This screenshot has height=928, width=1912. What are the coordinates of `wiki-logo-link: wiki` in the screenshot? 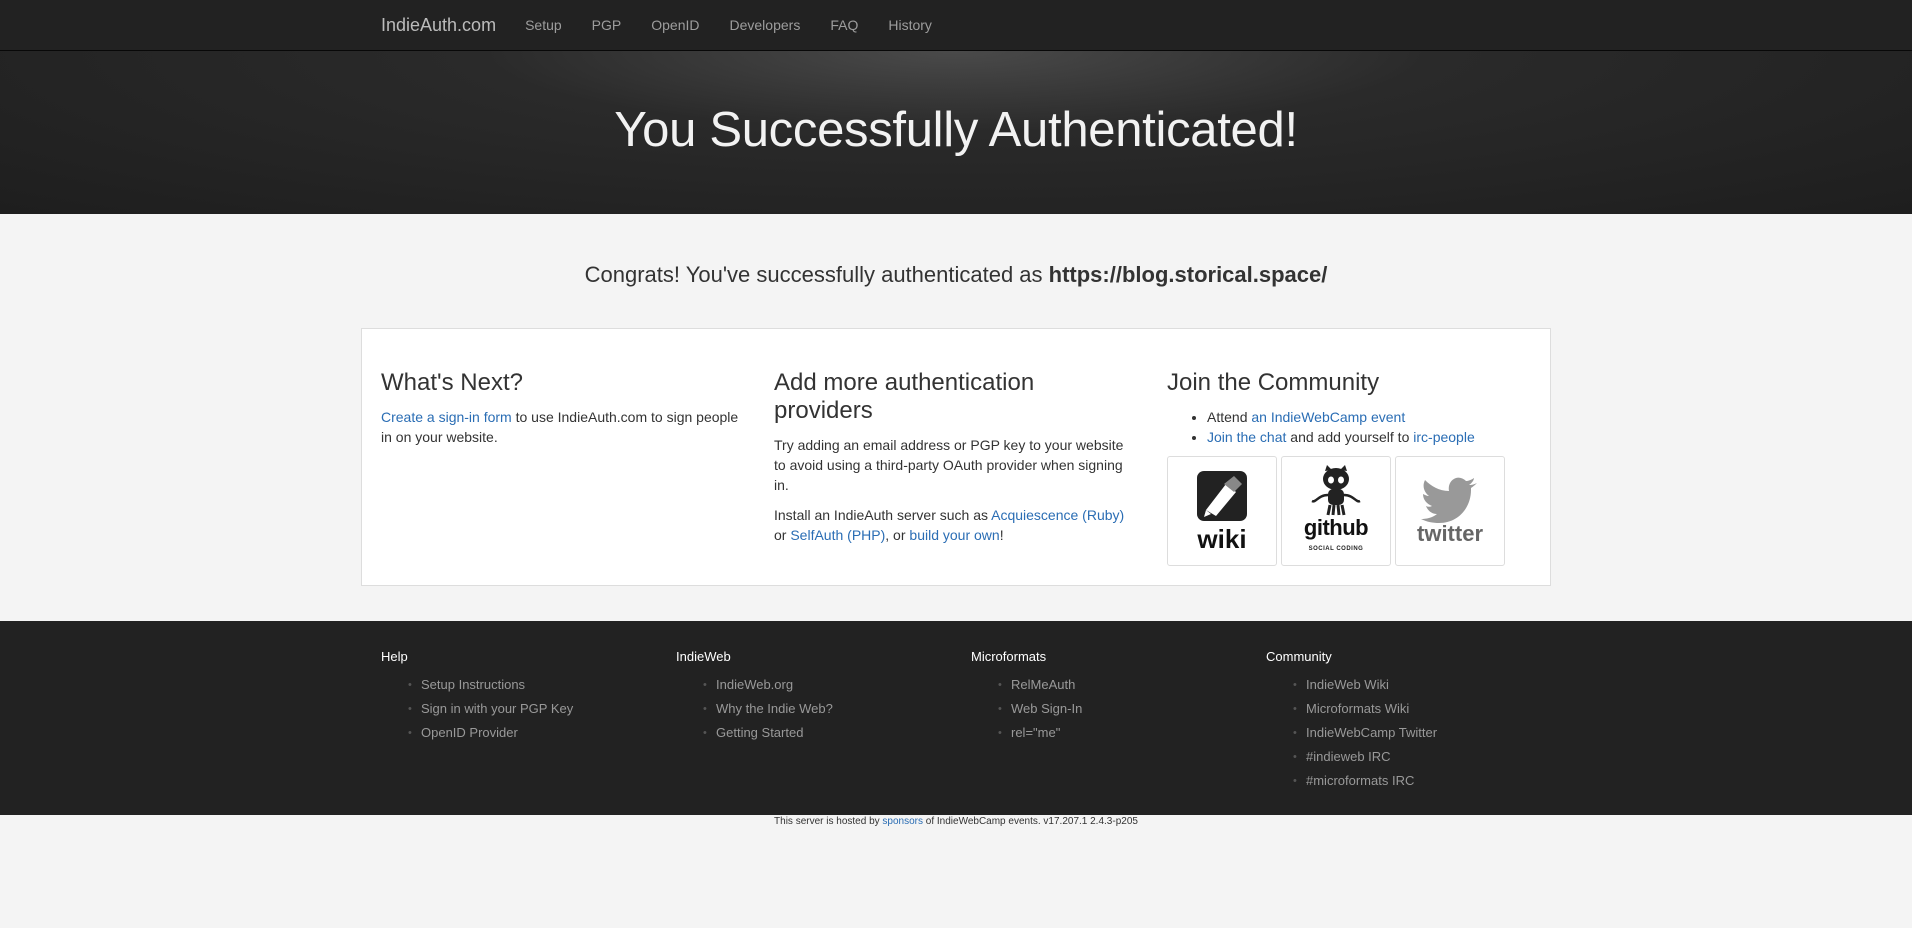 It's located at (1222, 511).